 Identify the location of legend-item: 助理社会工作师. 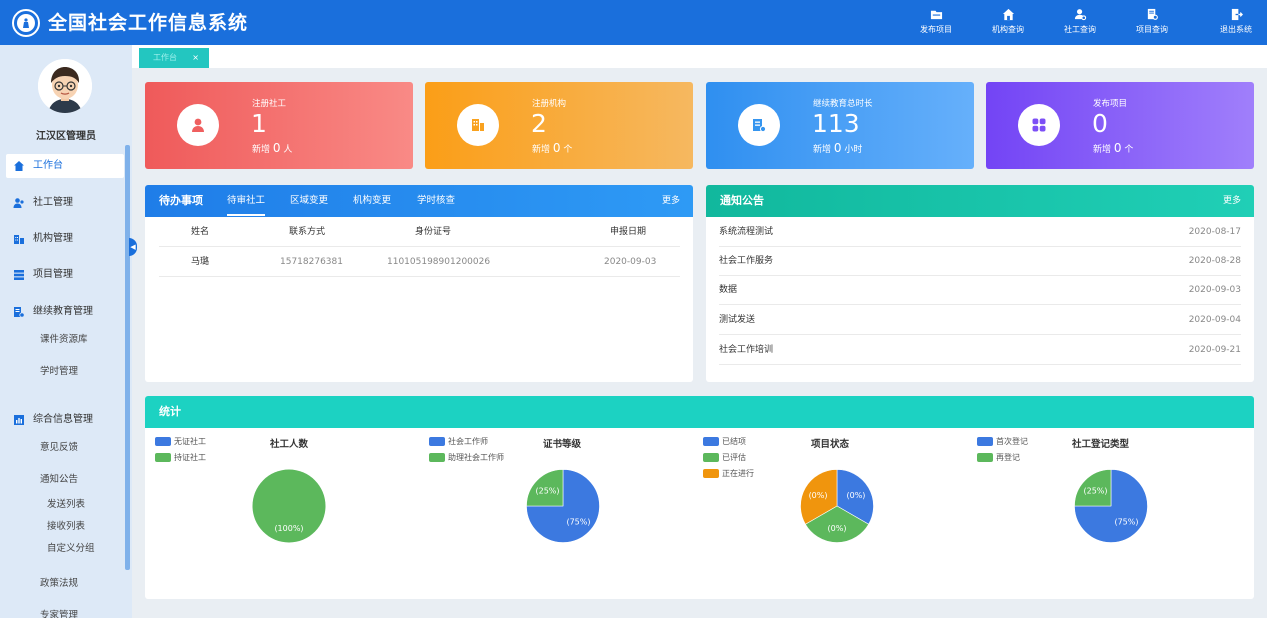
(466, 460).